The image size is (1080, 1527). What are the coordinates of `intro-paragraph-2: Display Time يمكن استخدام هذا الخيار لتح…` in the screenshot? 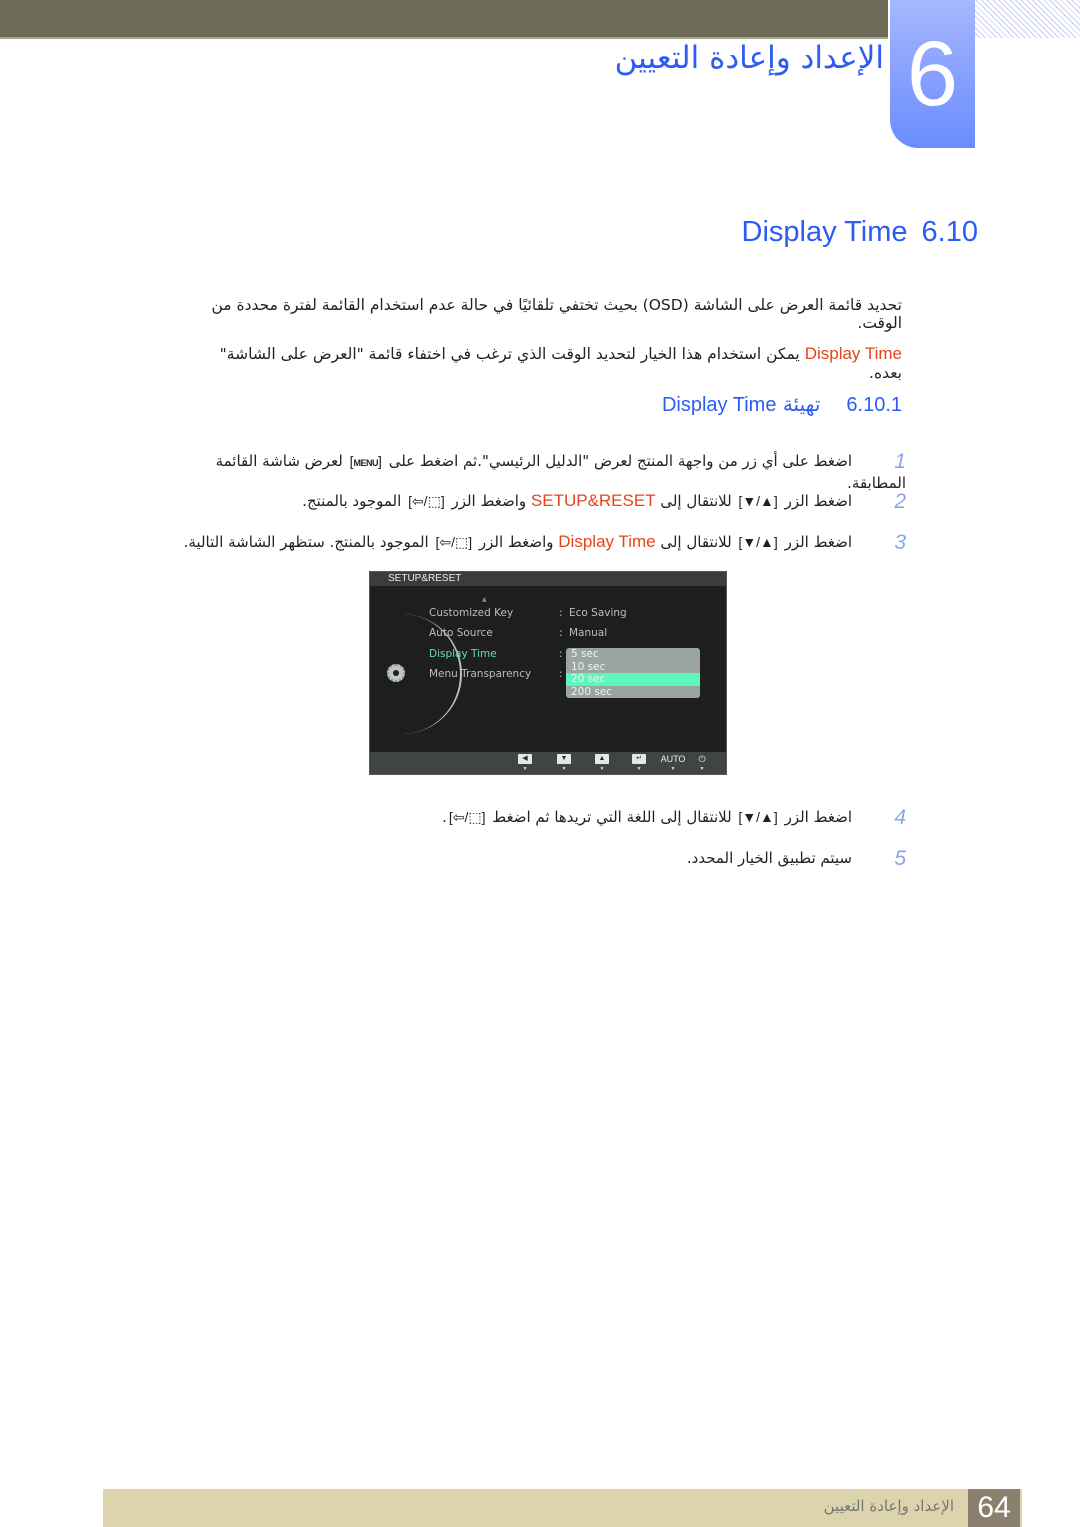 It's located at (560, 363).